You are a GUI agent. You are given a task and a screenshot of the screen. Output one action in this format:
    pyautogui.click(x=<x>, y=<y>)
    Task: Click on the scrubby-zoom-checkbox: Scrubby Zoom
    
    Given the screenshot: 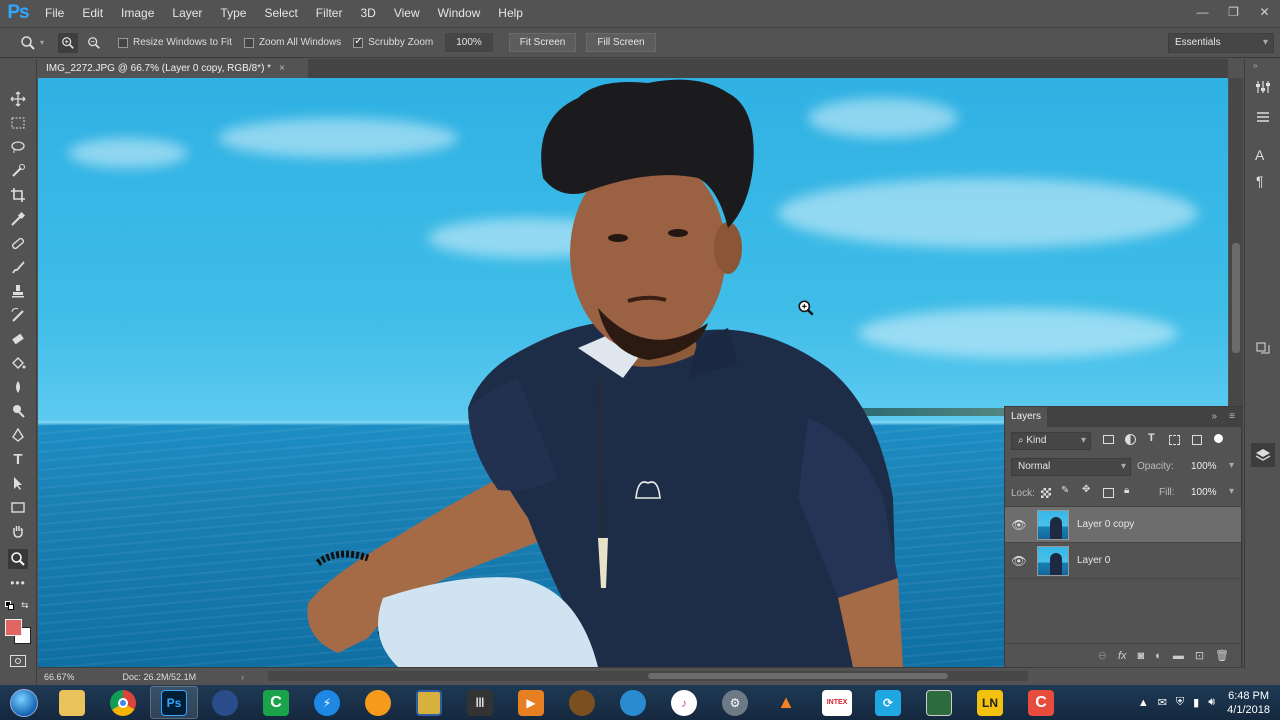 What is the action you would take?
    pyautogui.click(x=393, y=42)
    